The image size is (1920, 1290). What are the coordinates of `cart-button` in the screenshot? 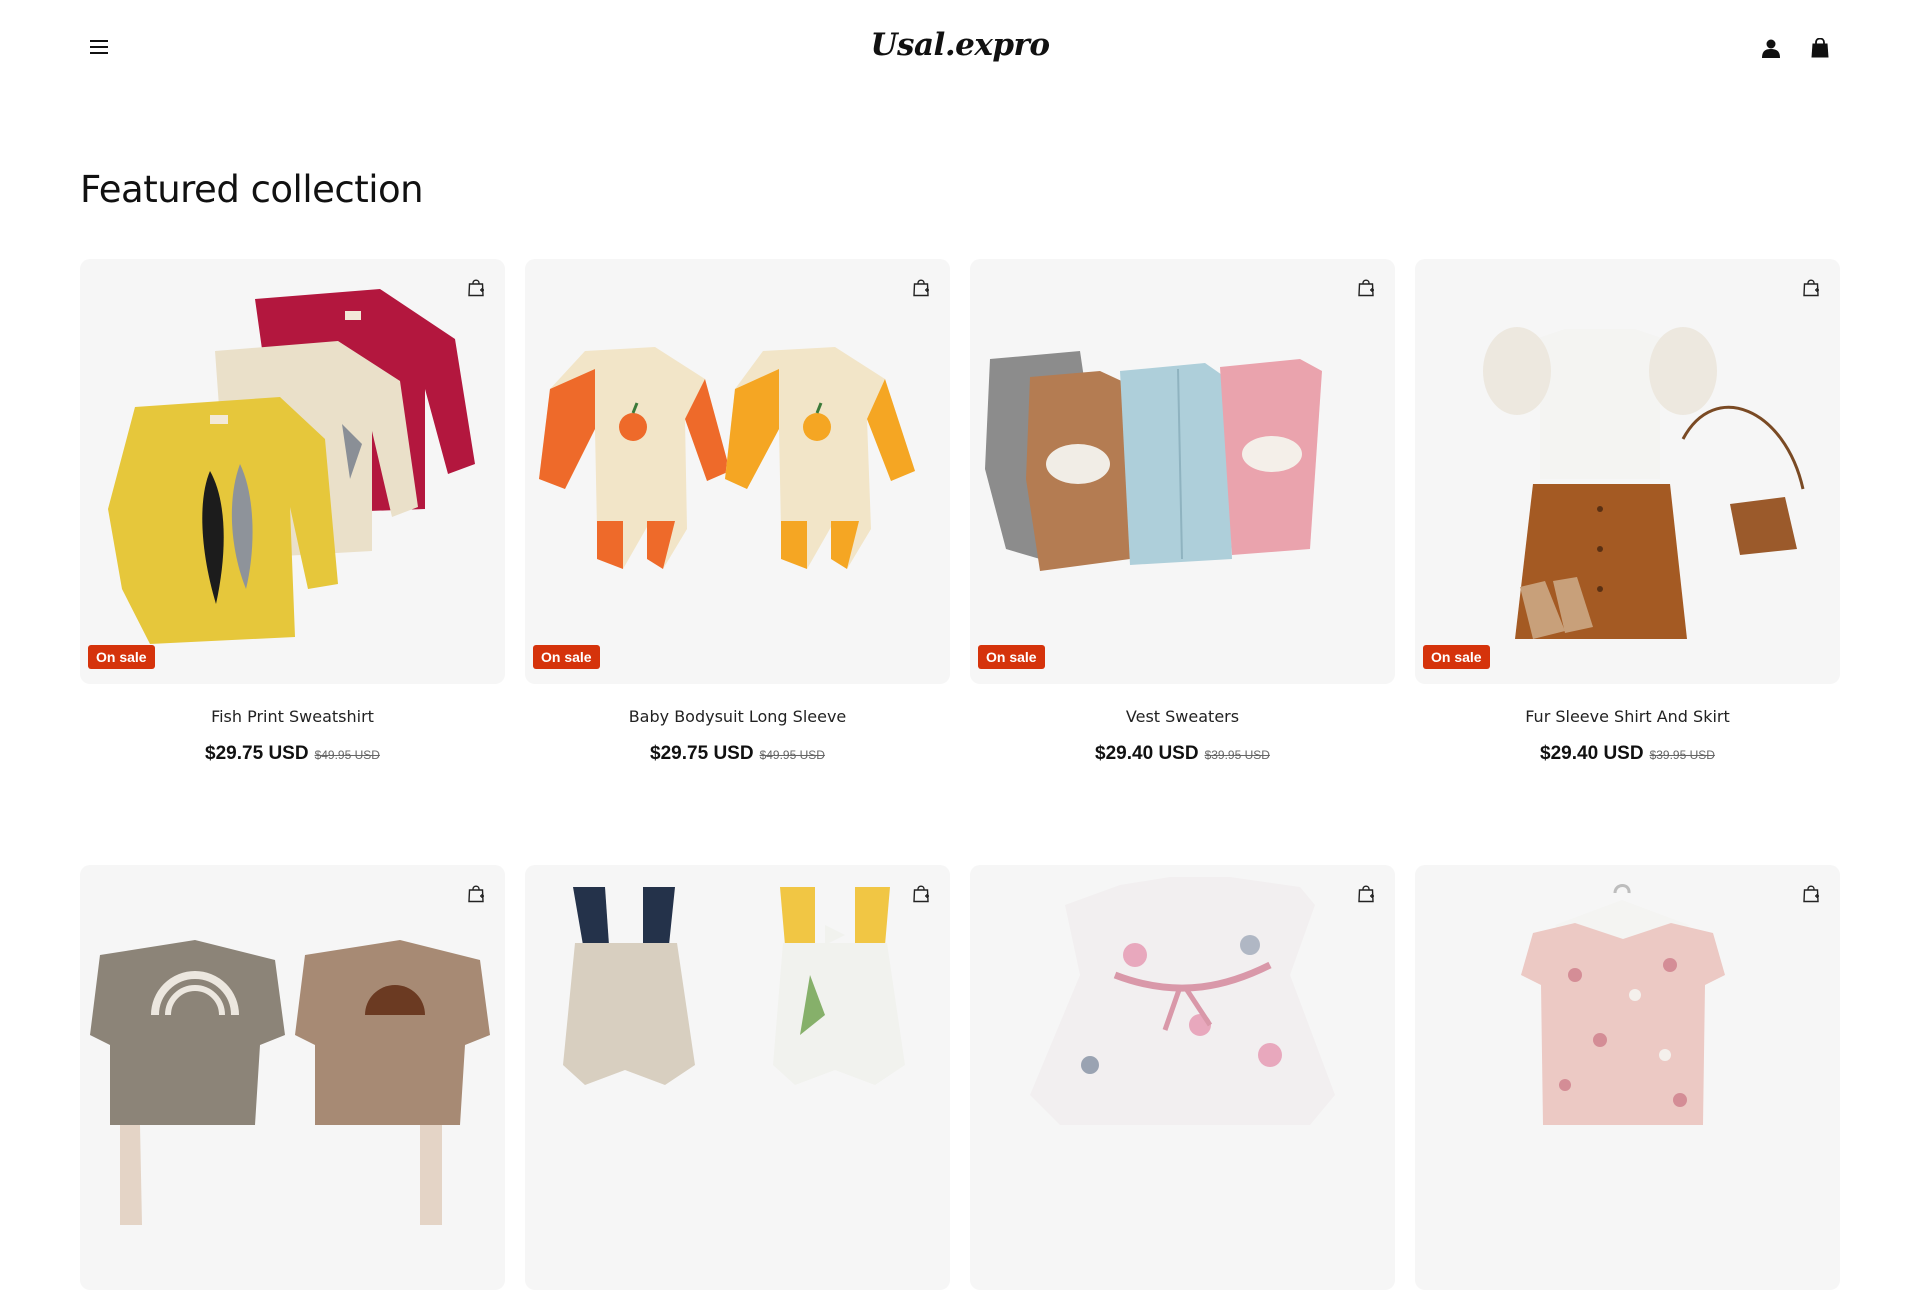 It's located at (1820, 48).